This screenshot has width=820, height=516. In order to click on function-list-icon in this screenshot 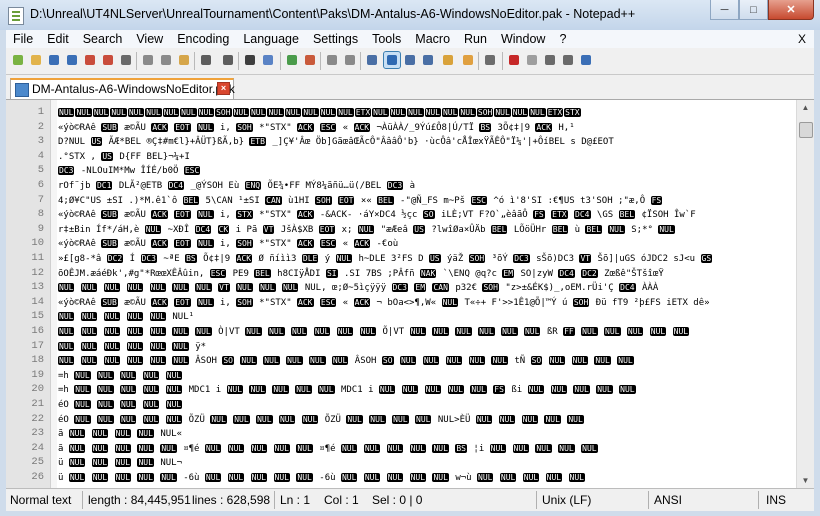, I will do `click(448, 60)`.